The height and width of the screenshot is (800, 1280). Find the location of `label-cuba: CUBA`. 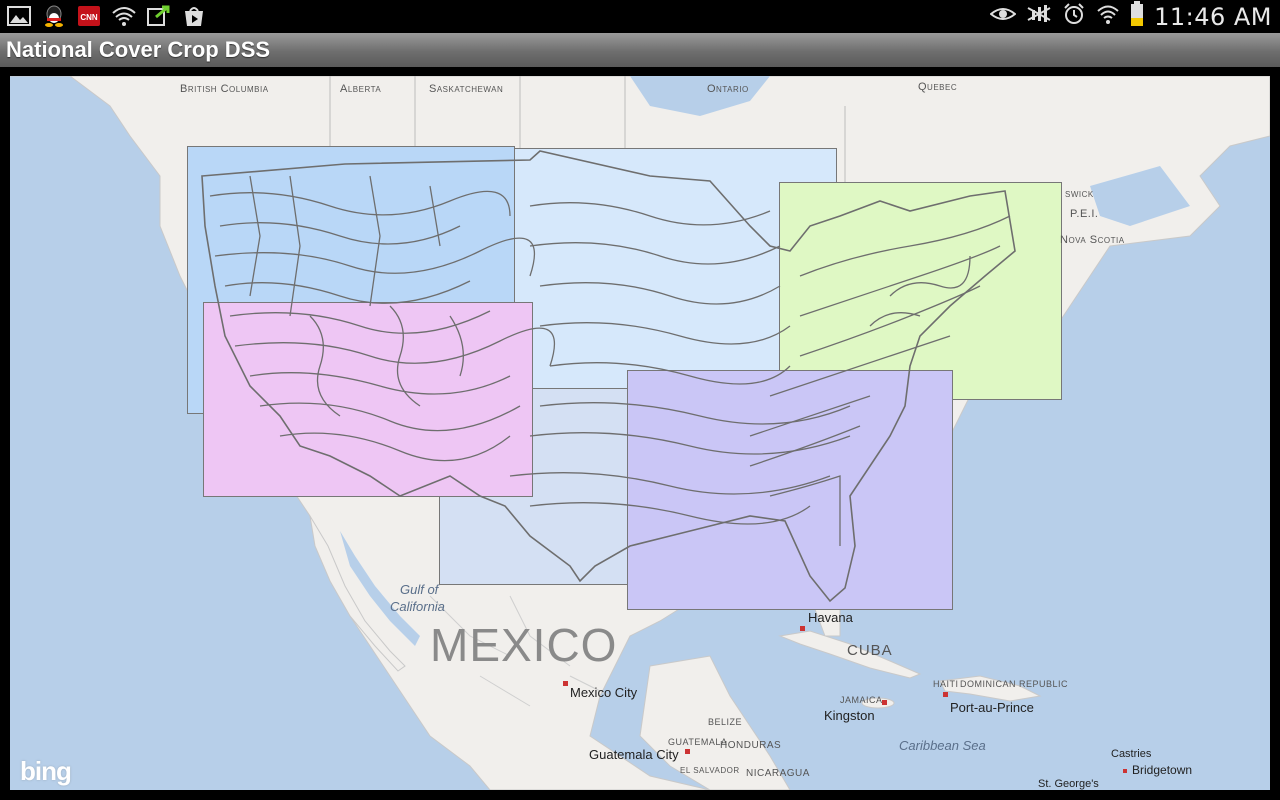

label-cuba: CUBA is located at coordinates (870, 650).